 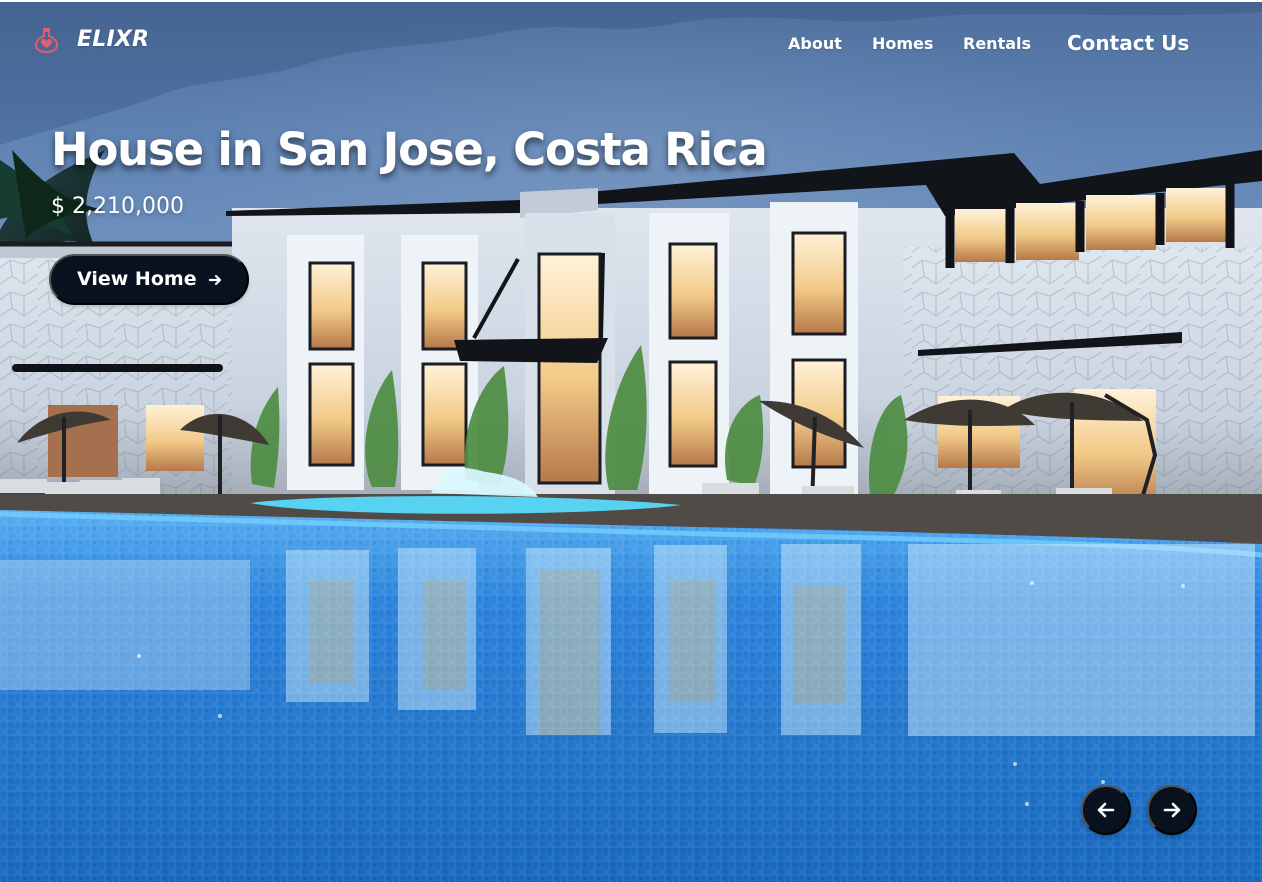 I want to click on primary-navigation: About Homes Rentals Contact Us, so click(x=631, y=44).